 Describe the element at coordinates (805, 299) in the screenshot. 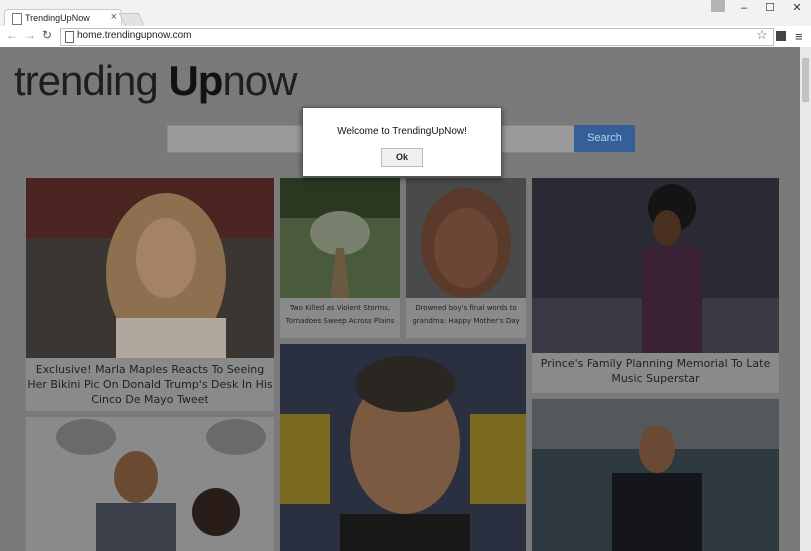

I see `scrollbar` at that location.